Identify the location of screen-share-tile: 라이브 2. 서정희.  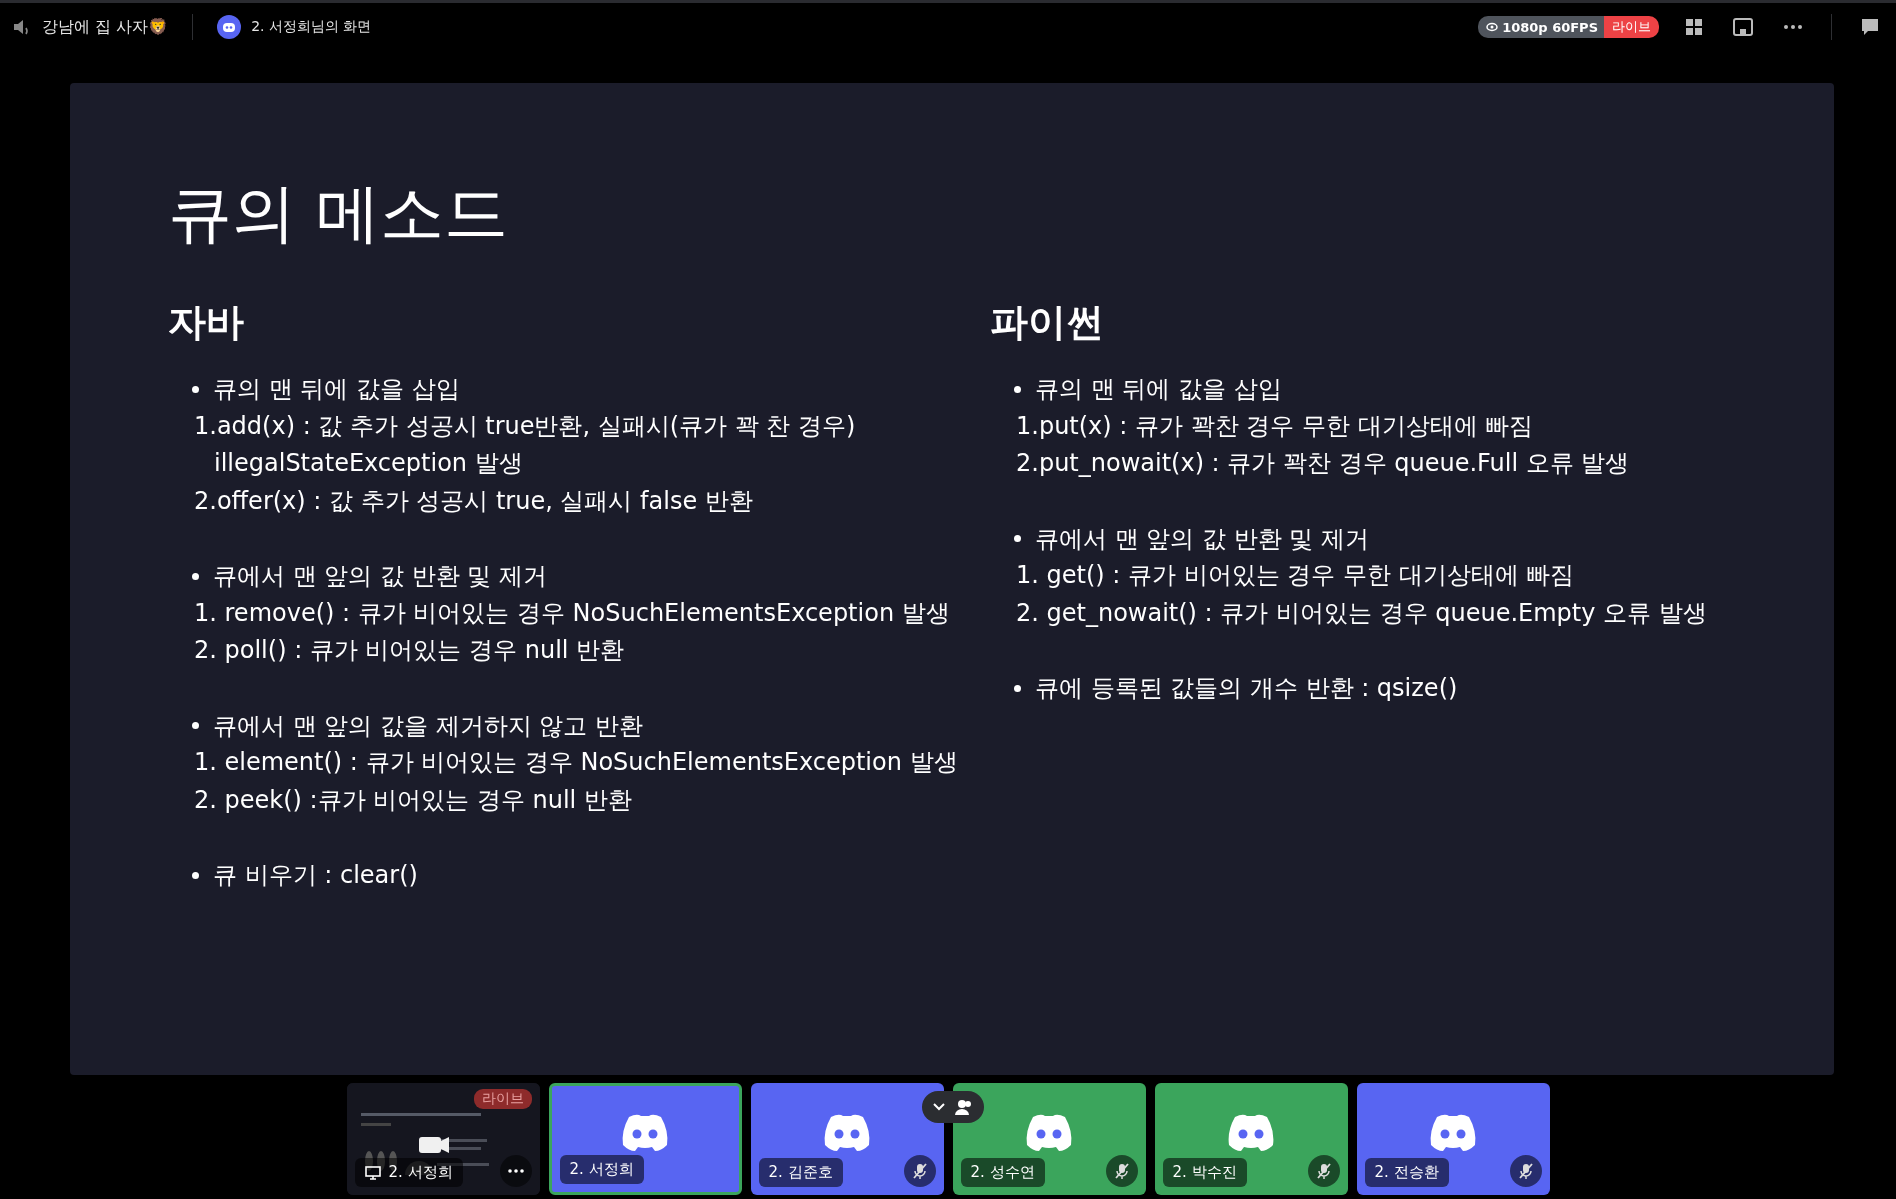
(443, 1139).